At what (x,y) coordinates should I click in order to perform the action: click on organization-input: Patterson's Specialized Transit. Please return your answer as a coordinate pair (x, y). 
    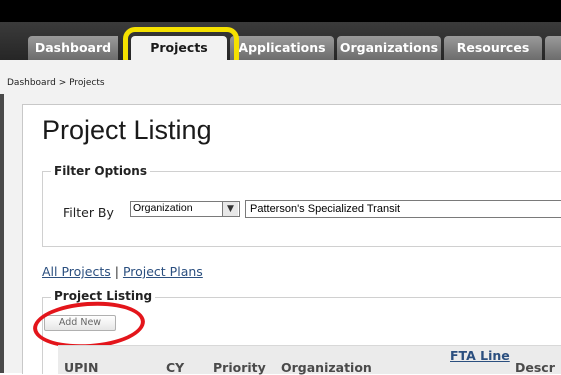
    Looking at the image, I should click on (403, 209).